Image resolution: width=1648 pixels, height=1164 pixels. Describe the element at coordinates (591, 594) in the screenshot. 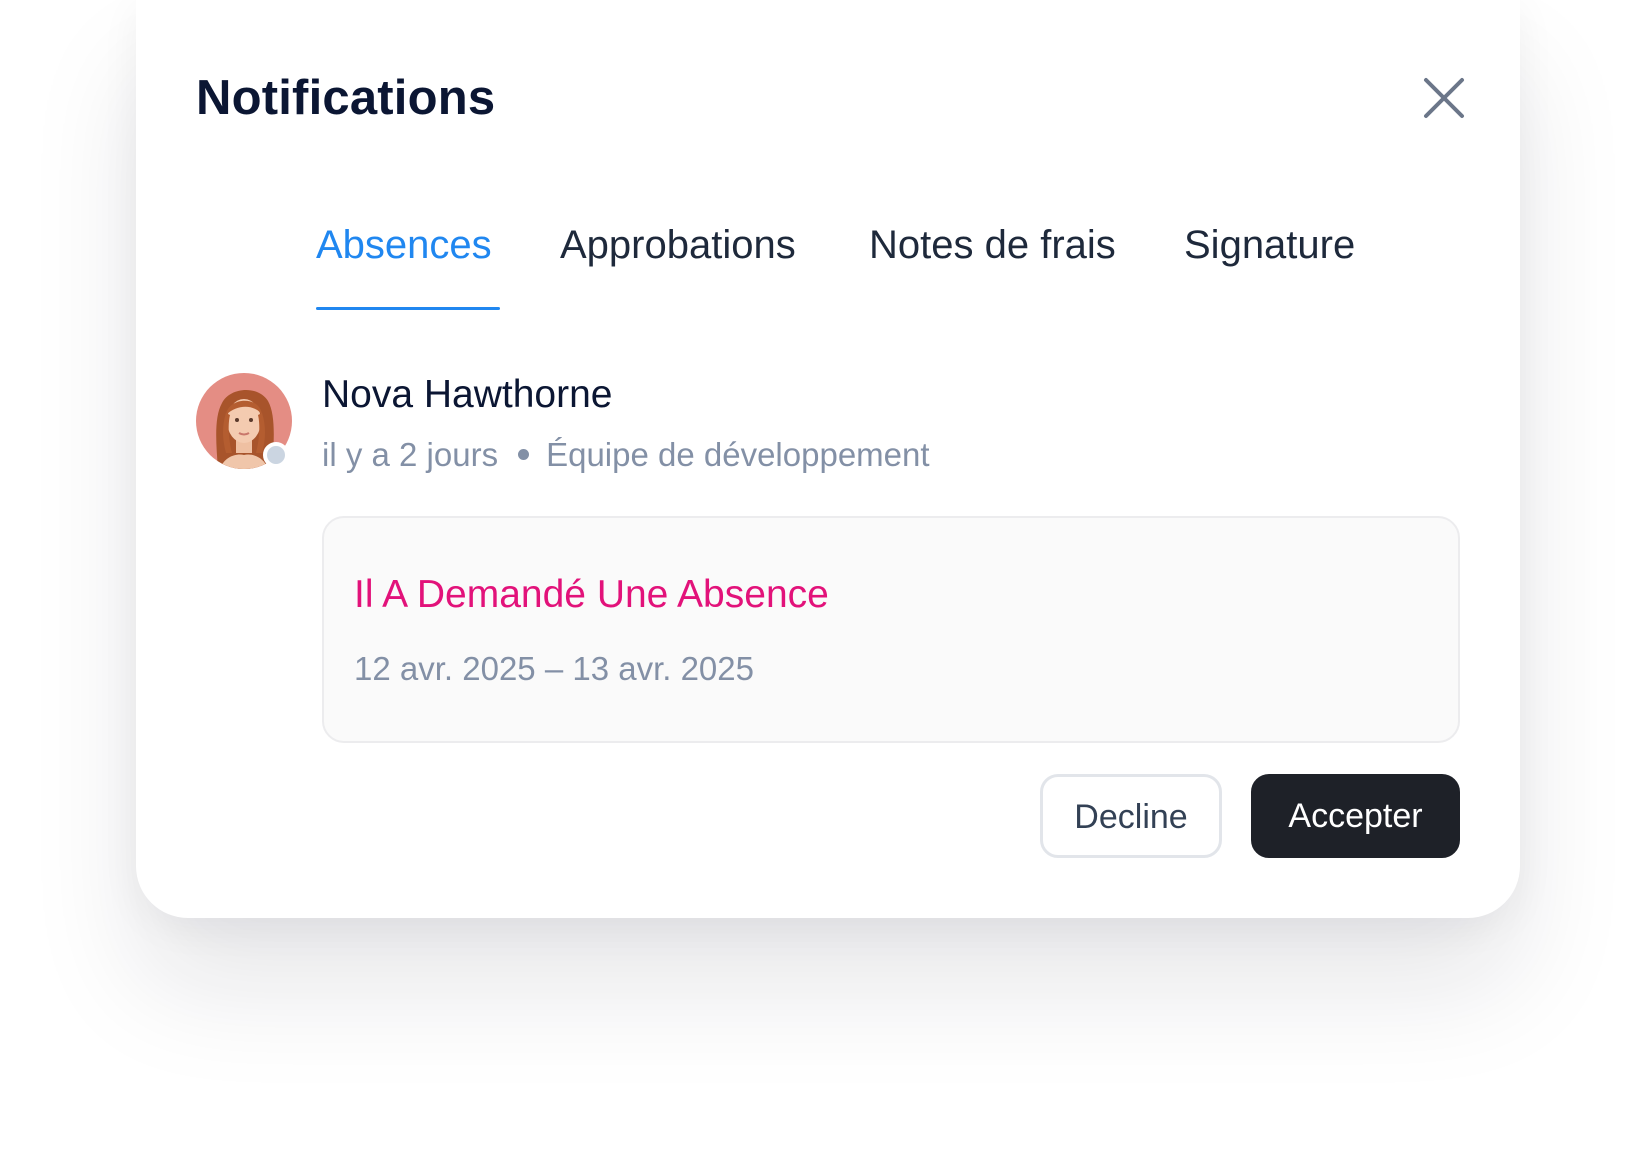

I see `request-title: Il A Demandé Une Absence` at that location.